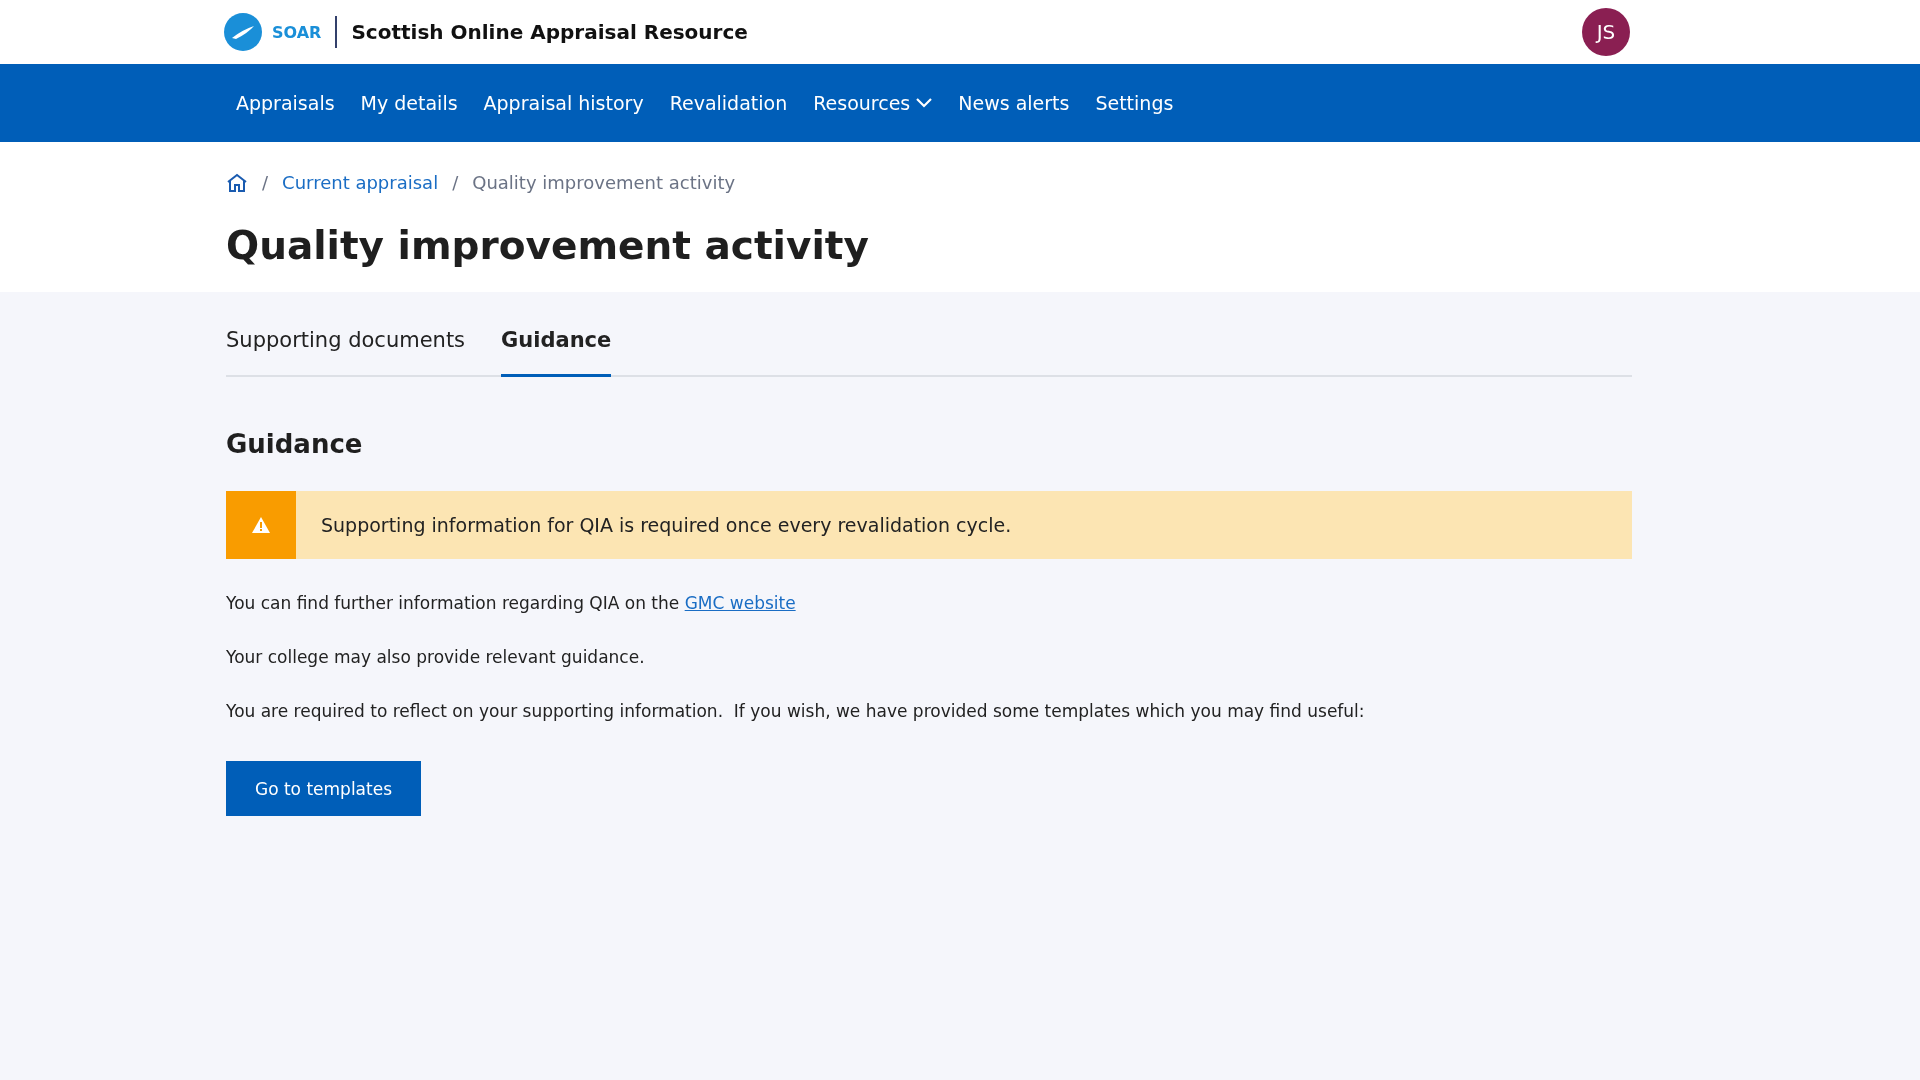 The height and width of the screenshot is (1080, 1920). I want to click on chevron-down-icon, so click(924, 103).